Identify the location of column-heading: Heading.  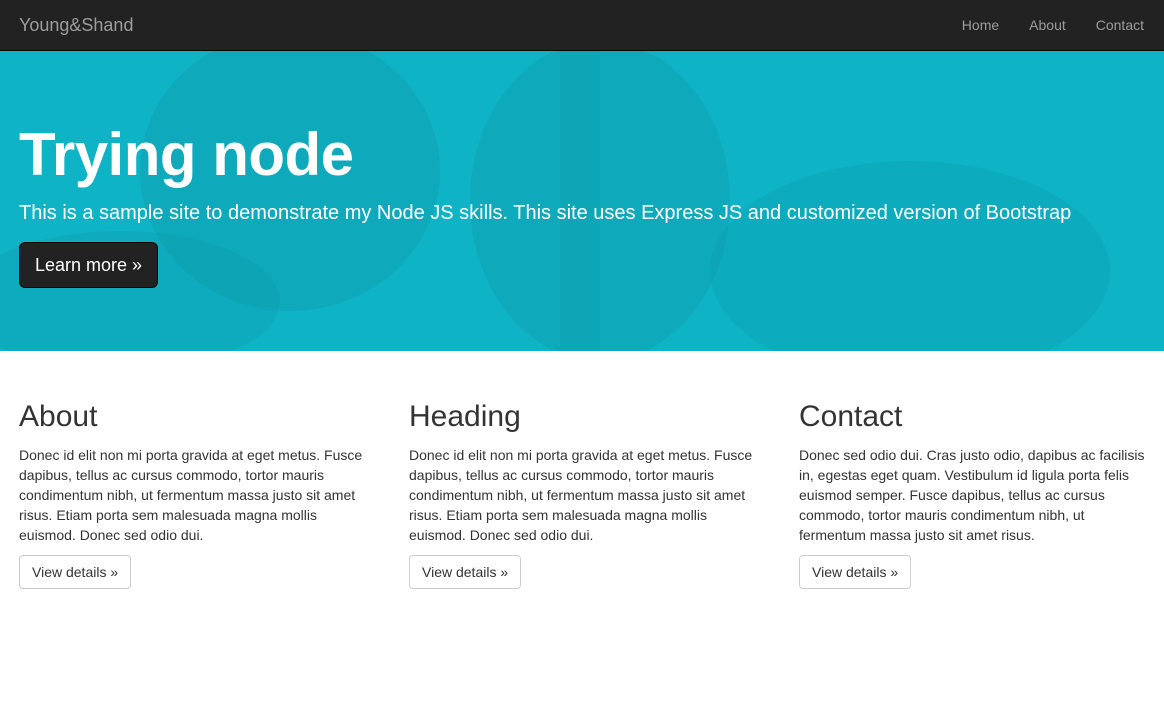
(465, 416).